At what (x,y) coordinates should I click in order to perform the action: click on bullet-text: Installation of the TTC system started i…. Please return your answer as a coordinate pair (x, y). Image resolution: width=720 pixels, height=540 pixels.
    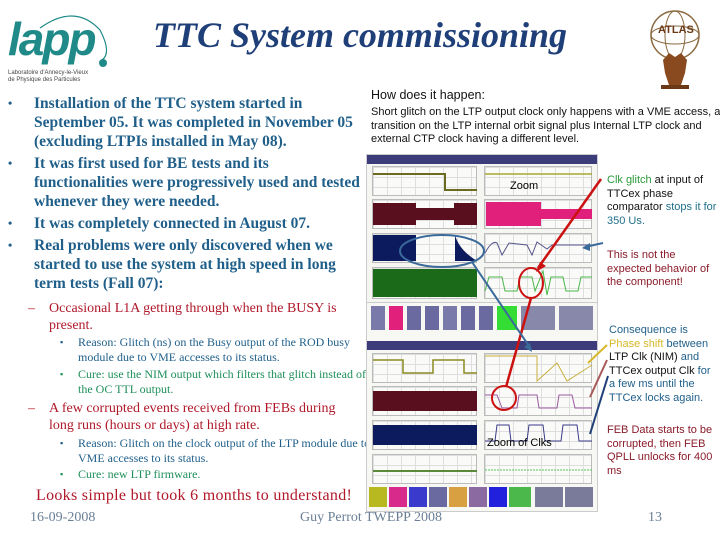
    Looking at the image, I should click on (193, 122).